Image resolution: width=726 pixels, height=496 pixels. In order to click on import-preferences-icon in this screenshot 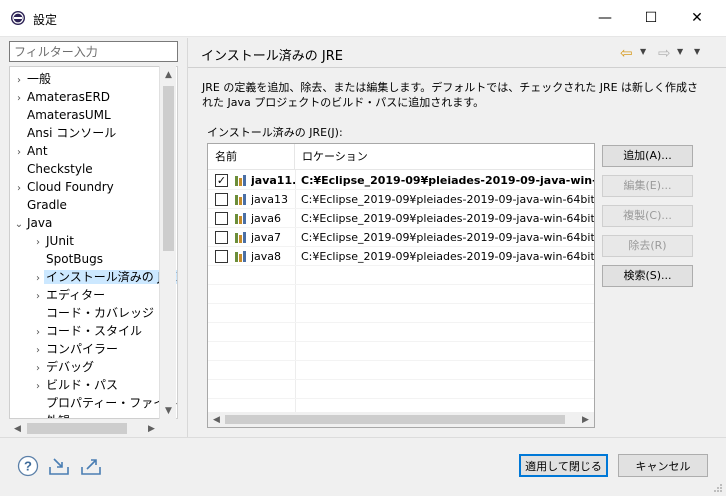, I will do `click(59, 466)`.